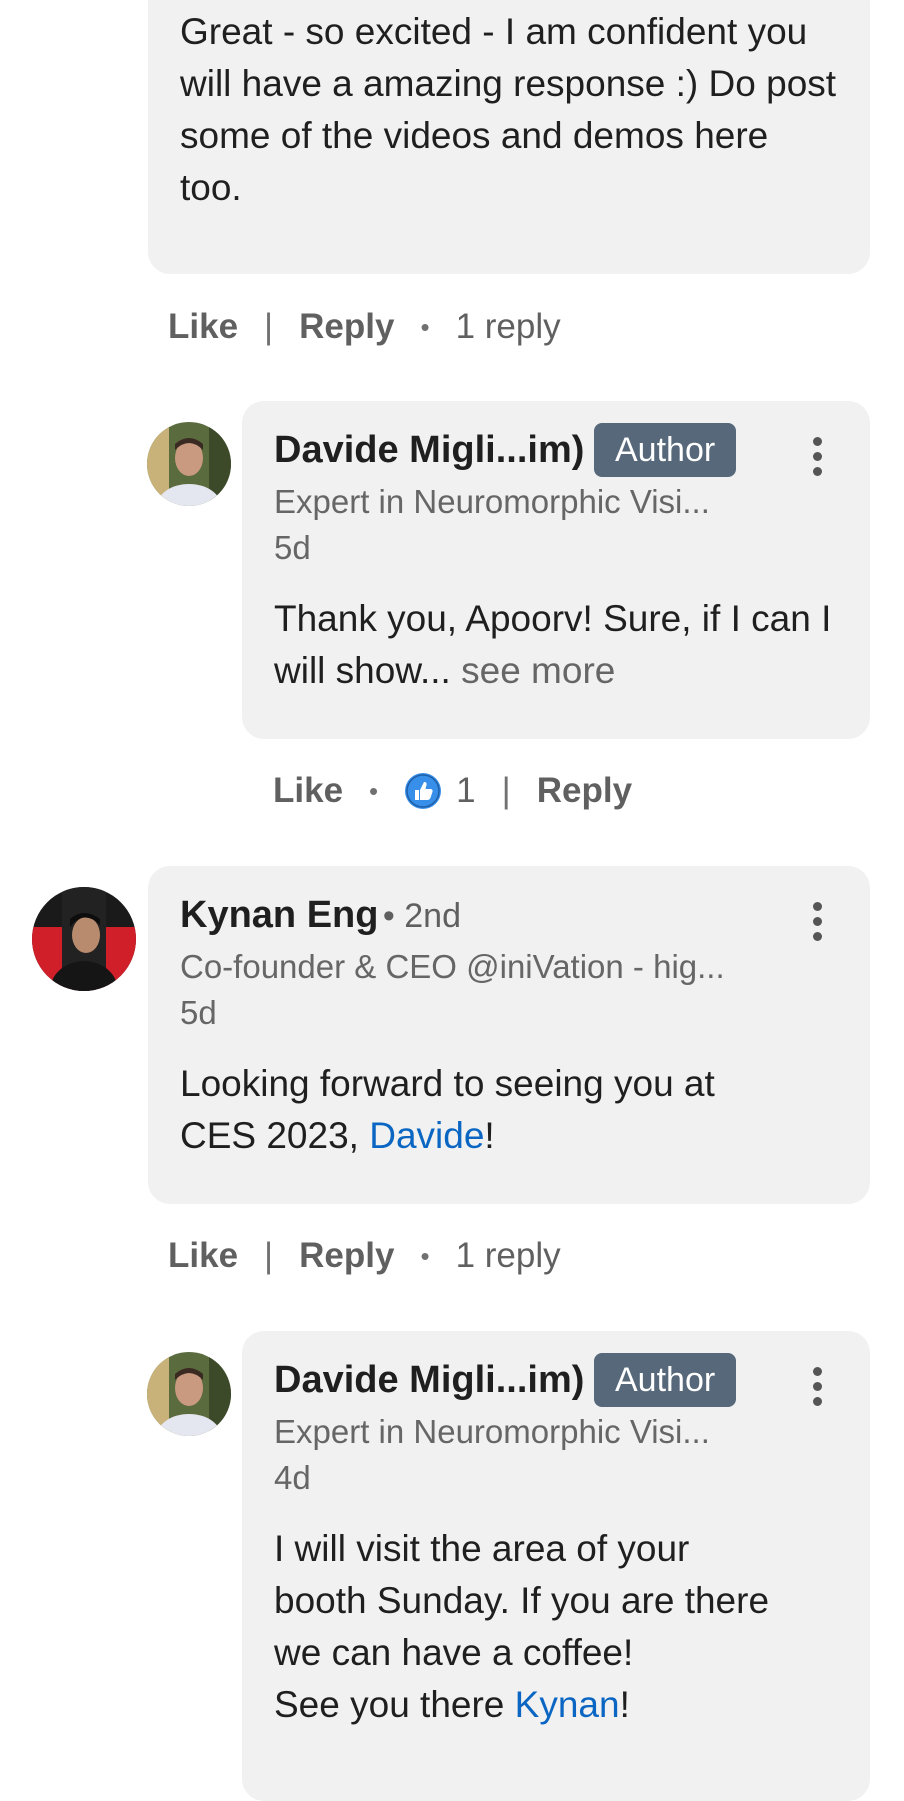  I want to click on comment-body: See you there, so click(389, 1704).